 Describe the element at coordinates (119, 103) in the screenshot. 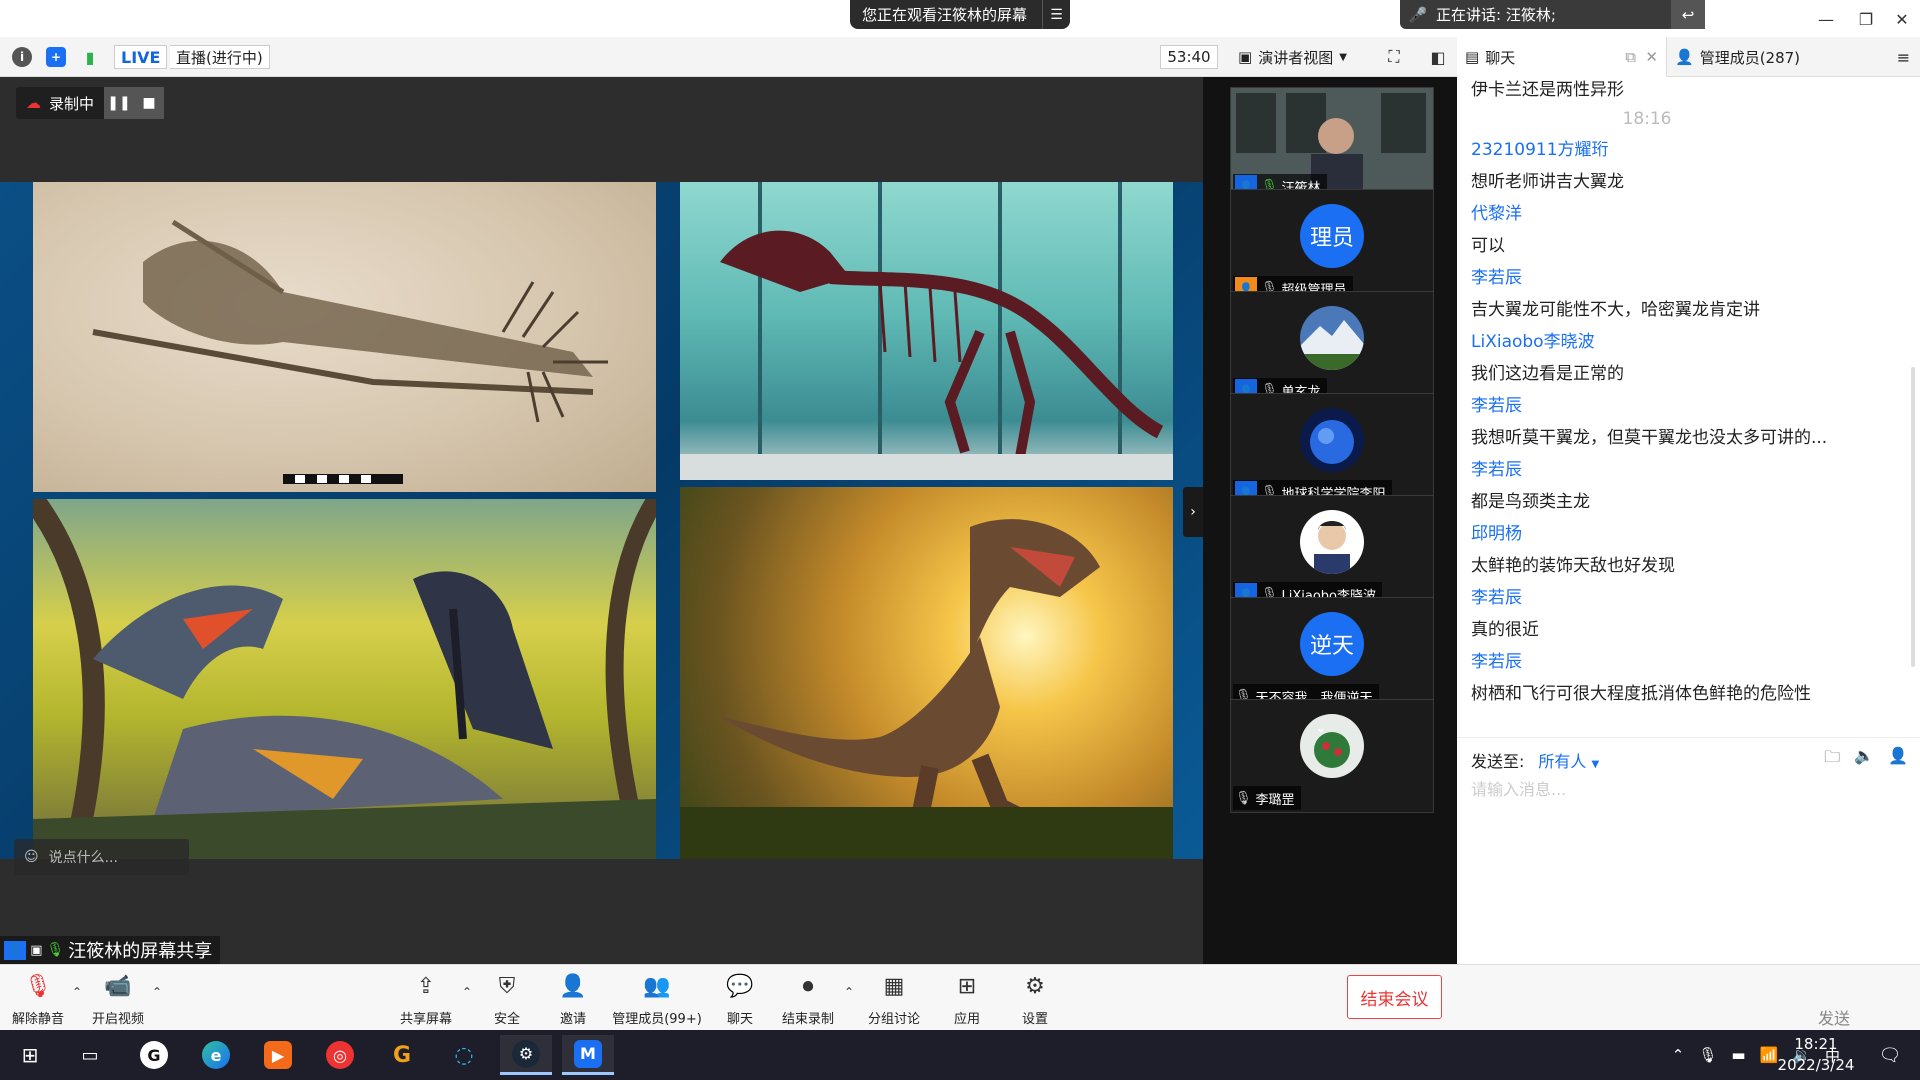

I see `pause-icon: ❚❚` at that location.